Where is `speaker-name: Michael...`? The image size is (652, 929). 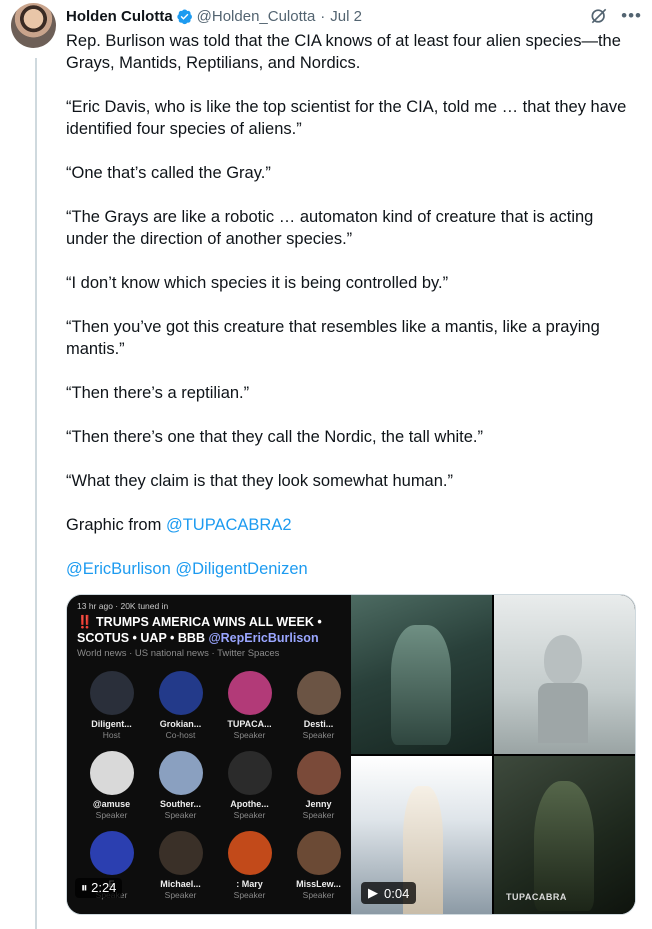 speaker-name: Michael... is located at coordinates (180, 884).